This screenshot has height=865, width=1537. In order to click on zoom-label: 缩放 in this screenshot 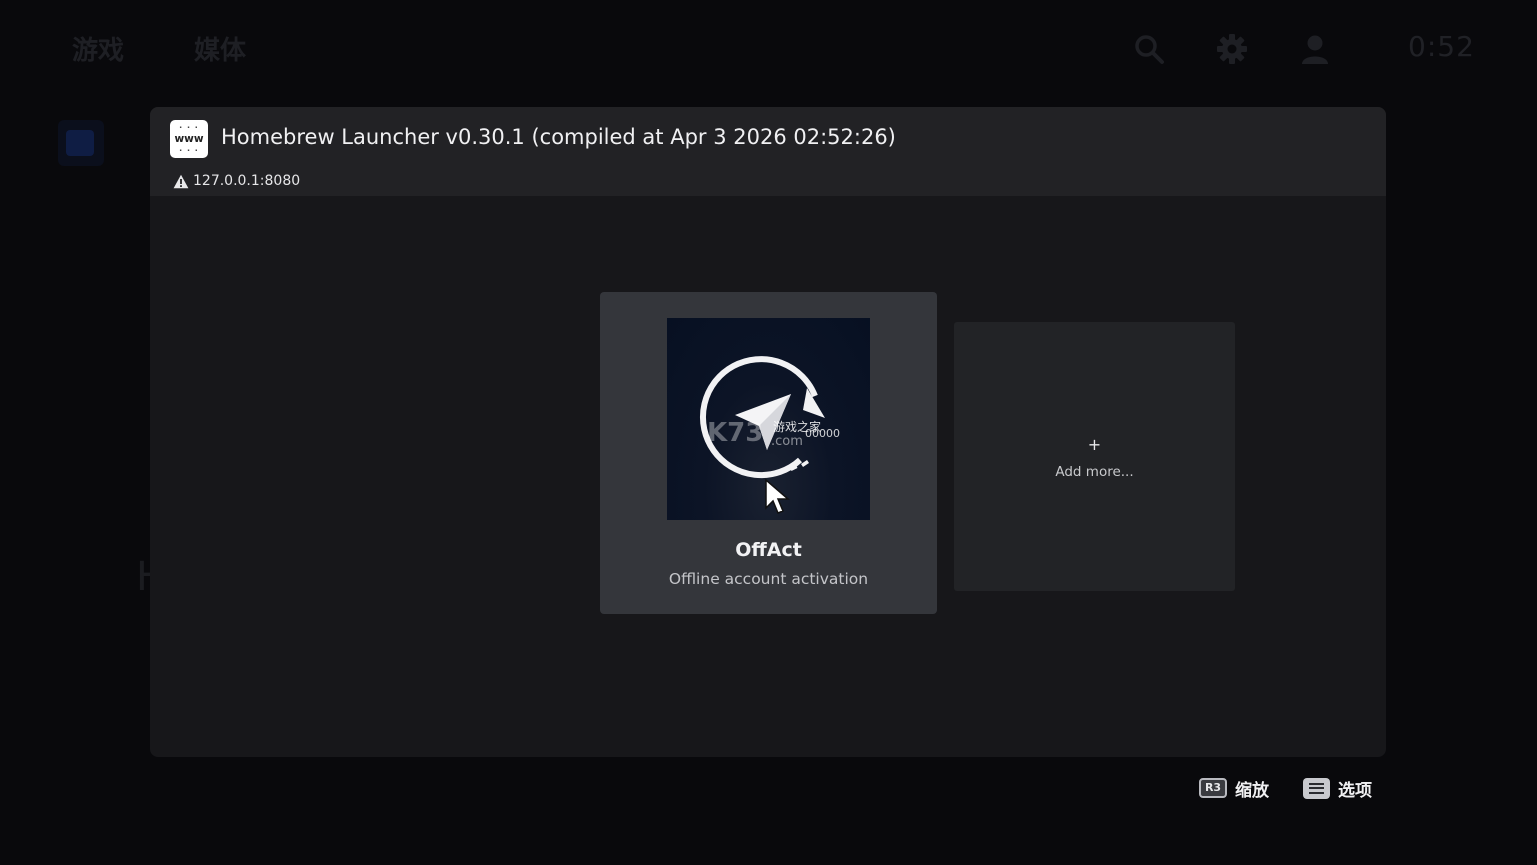, I will do `click(1252, 790)`.